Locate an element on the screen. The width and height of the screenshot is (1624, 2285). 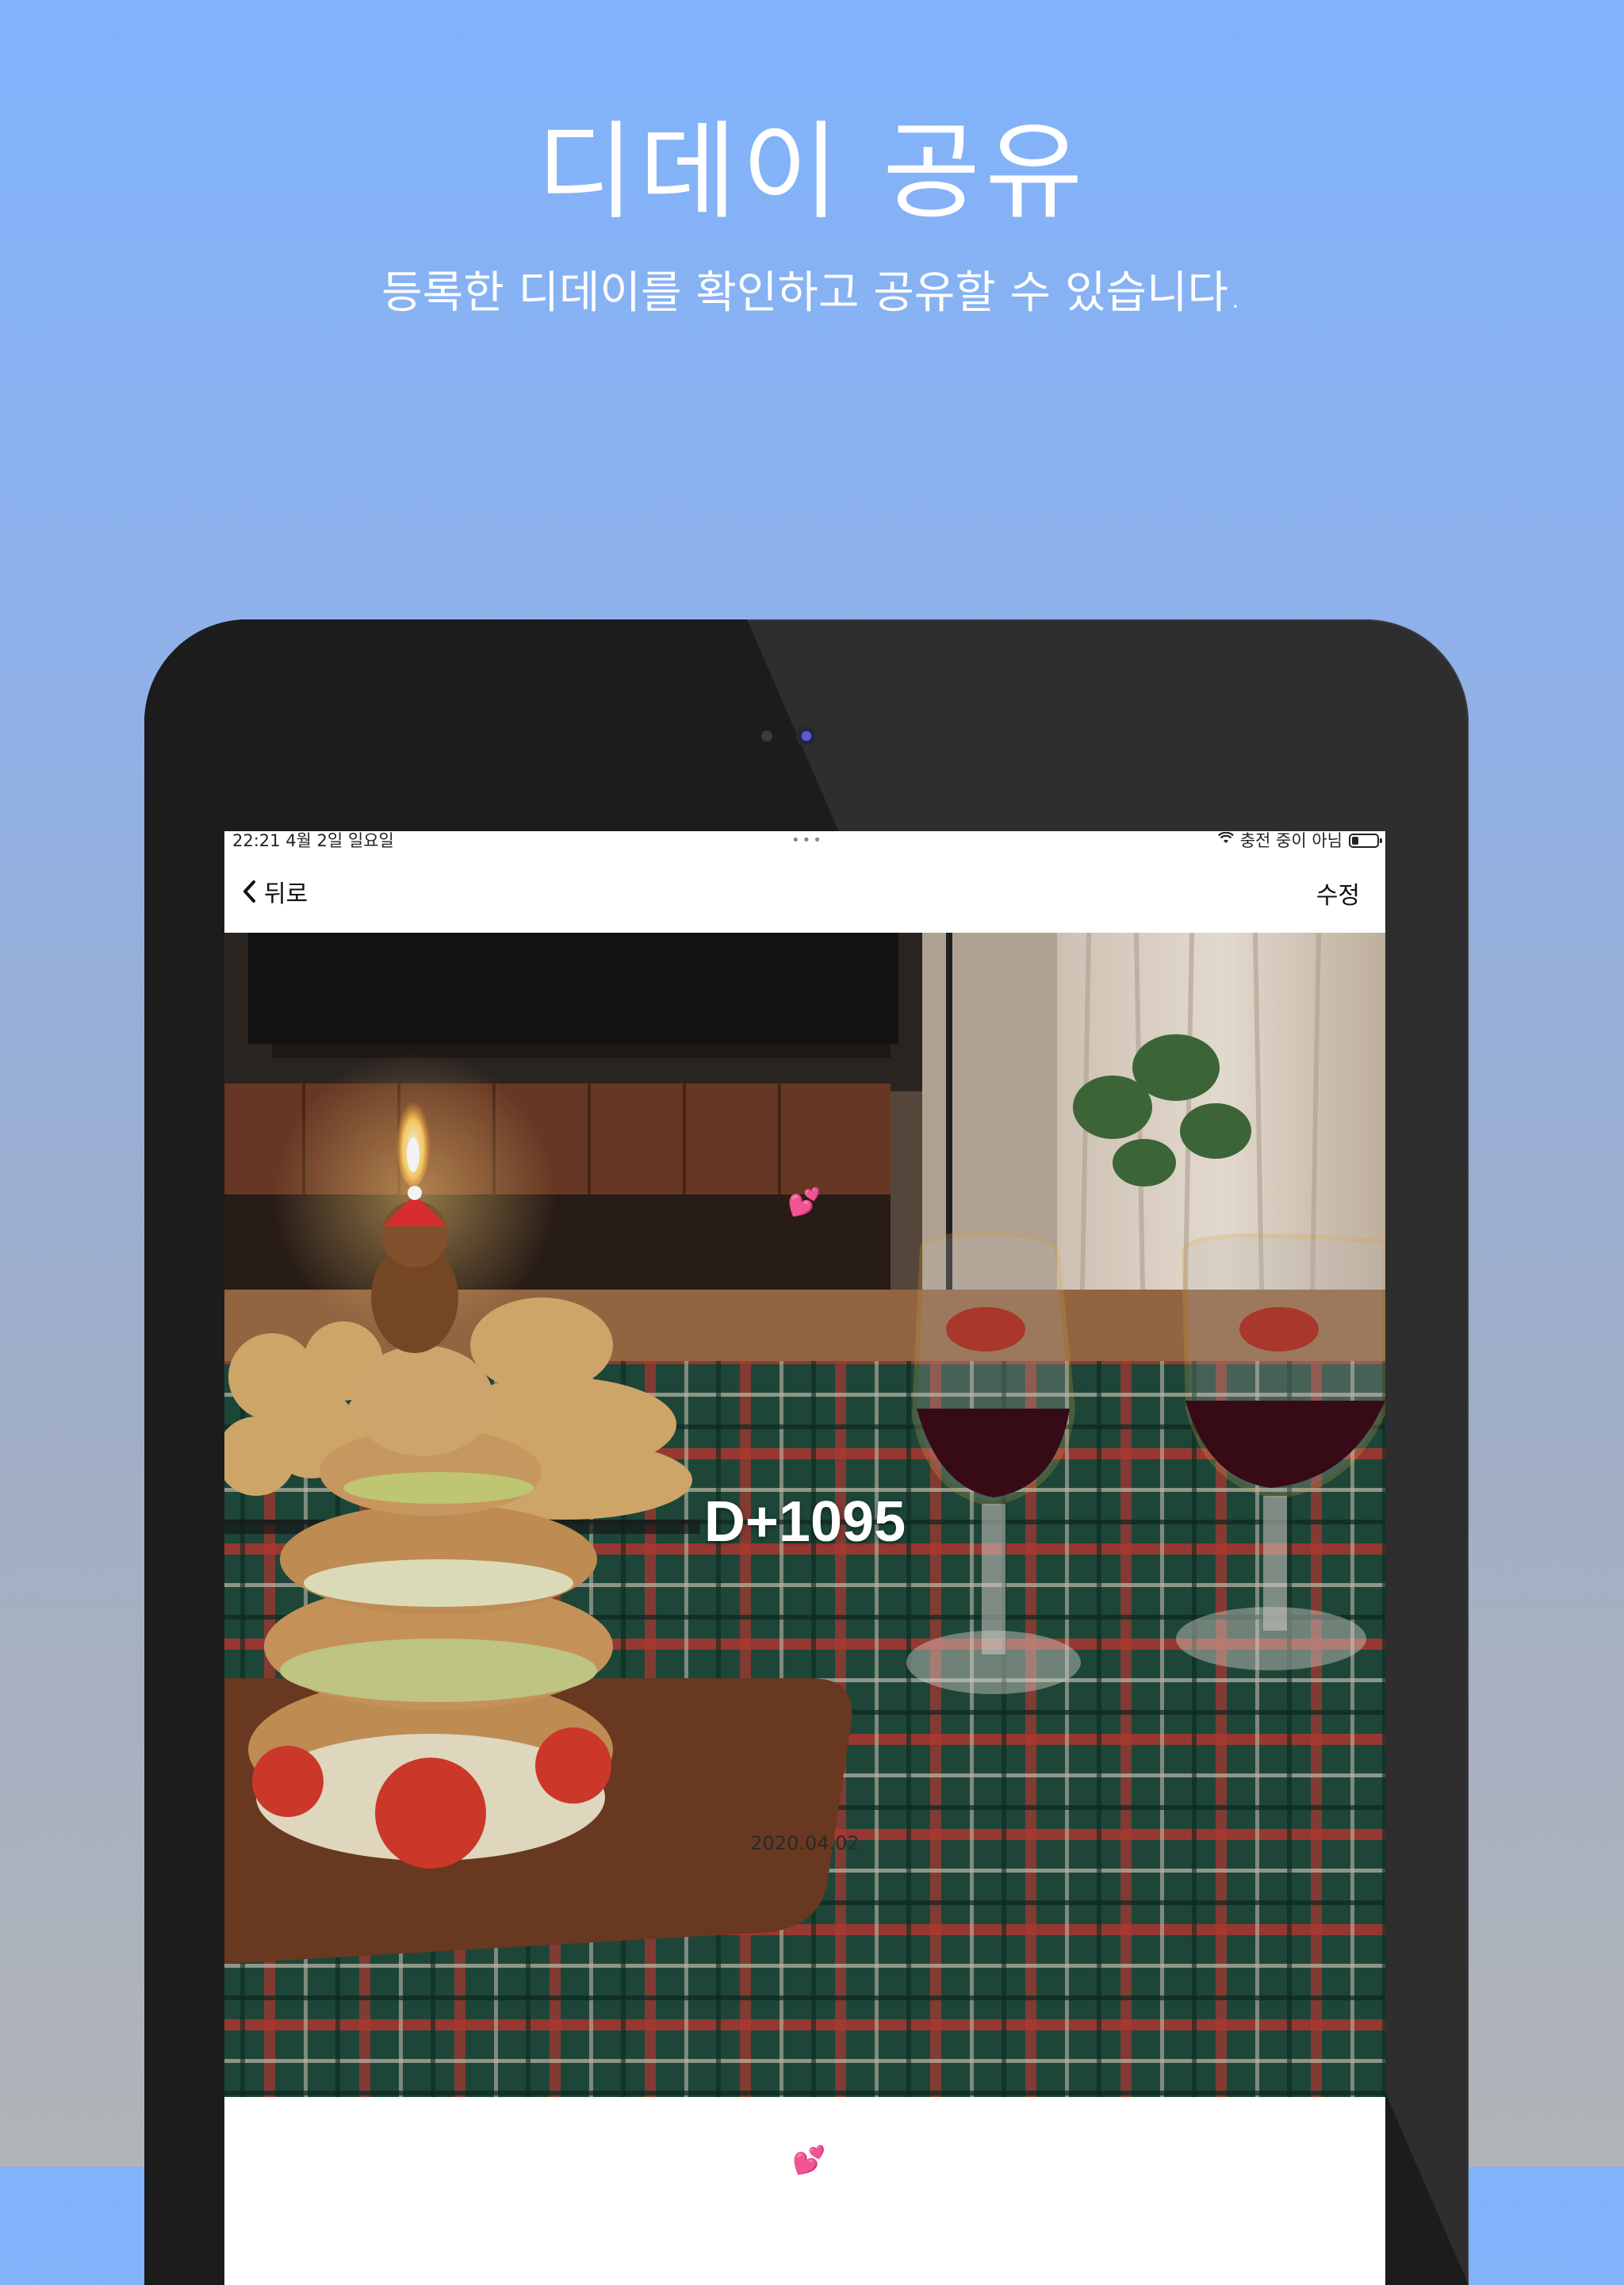
status-right: 충전 중이 아님 is located at coordinates (1299, 841).